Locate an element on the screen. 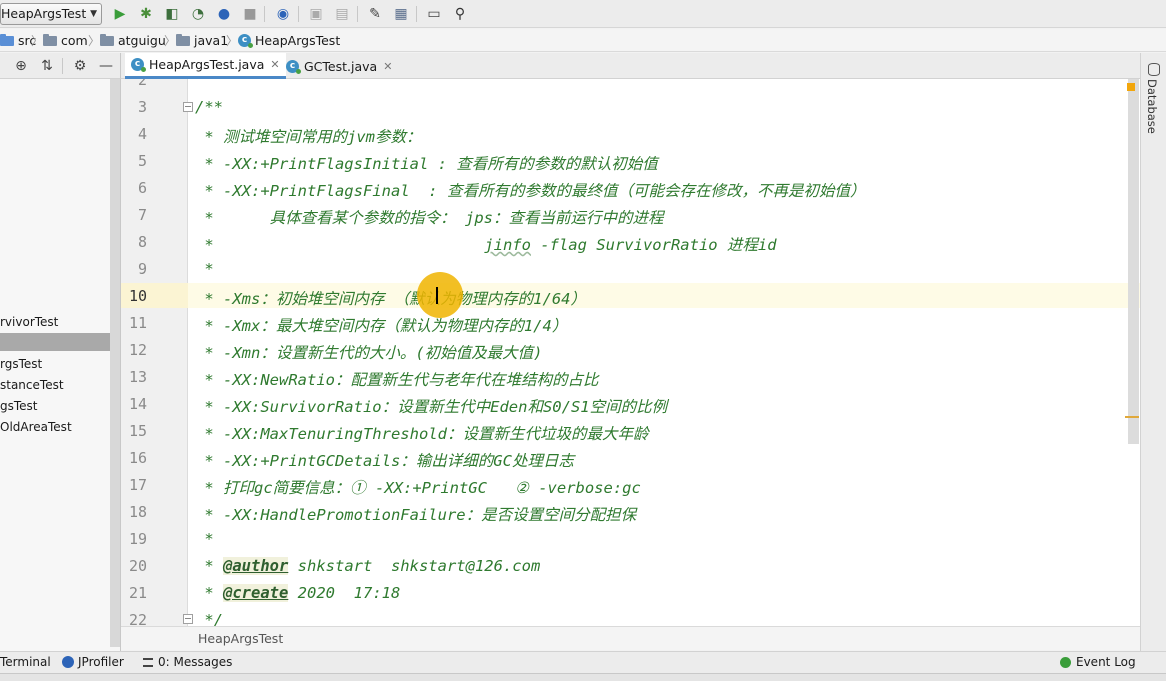 This screenshot has height=681, width=1166. code-line: * -XX:MaxTenuringThreshold：设置新生代垃圾的最大年龄 is located at coordinates (422, 434).